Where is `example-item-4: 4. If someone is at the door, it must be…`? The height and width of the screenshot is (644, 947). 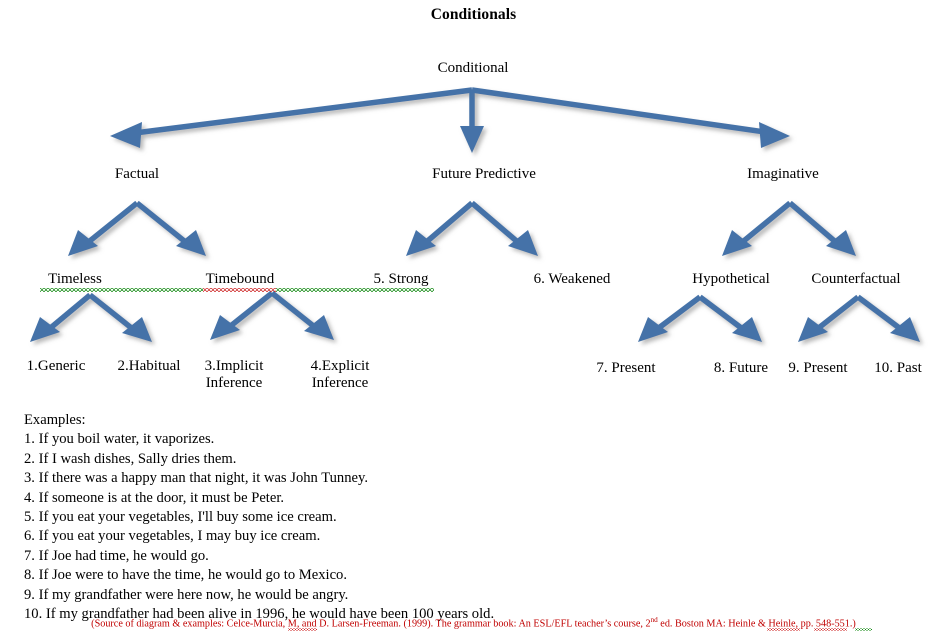 example-item-4: 4. If someone is at the door, it must be… is located at coordinates (154, 497).